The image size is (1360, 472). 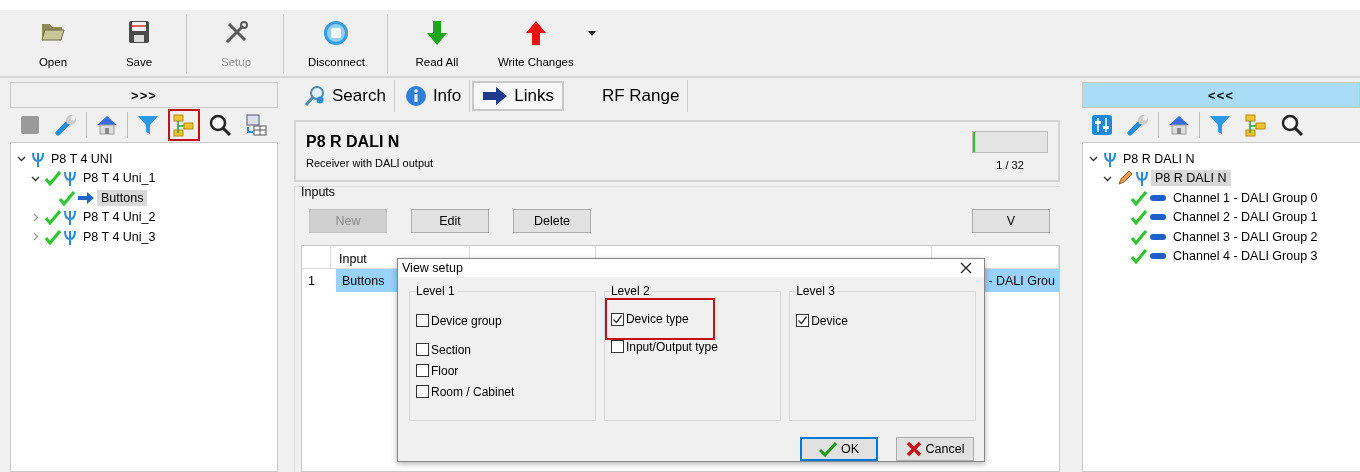 I want to click on checkbox-label: Device type, so click(x=657, y=319).